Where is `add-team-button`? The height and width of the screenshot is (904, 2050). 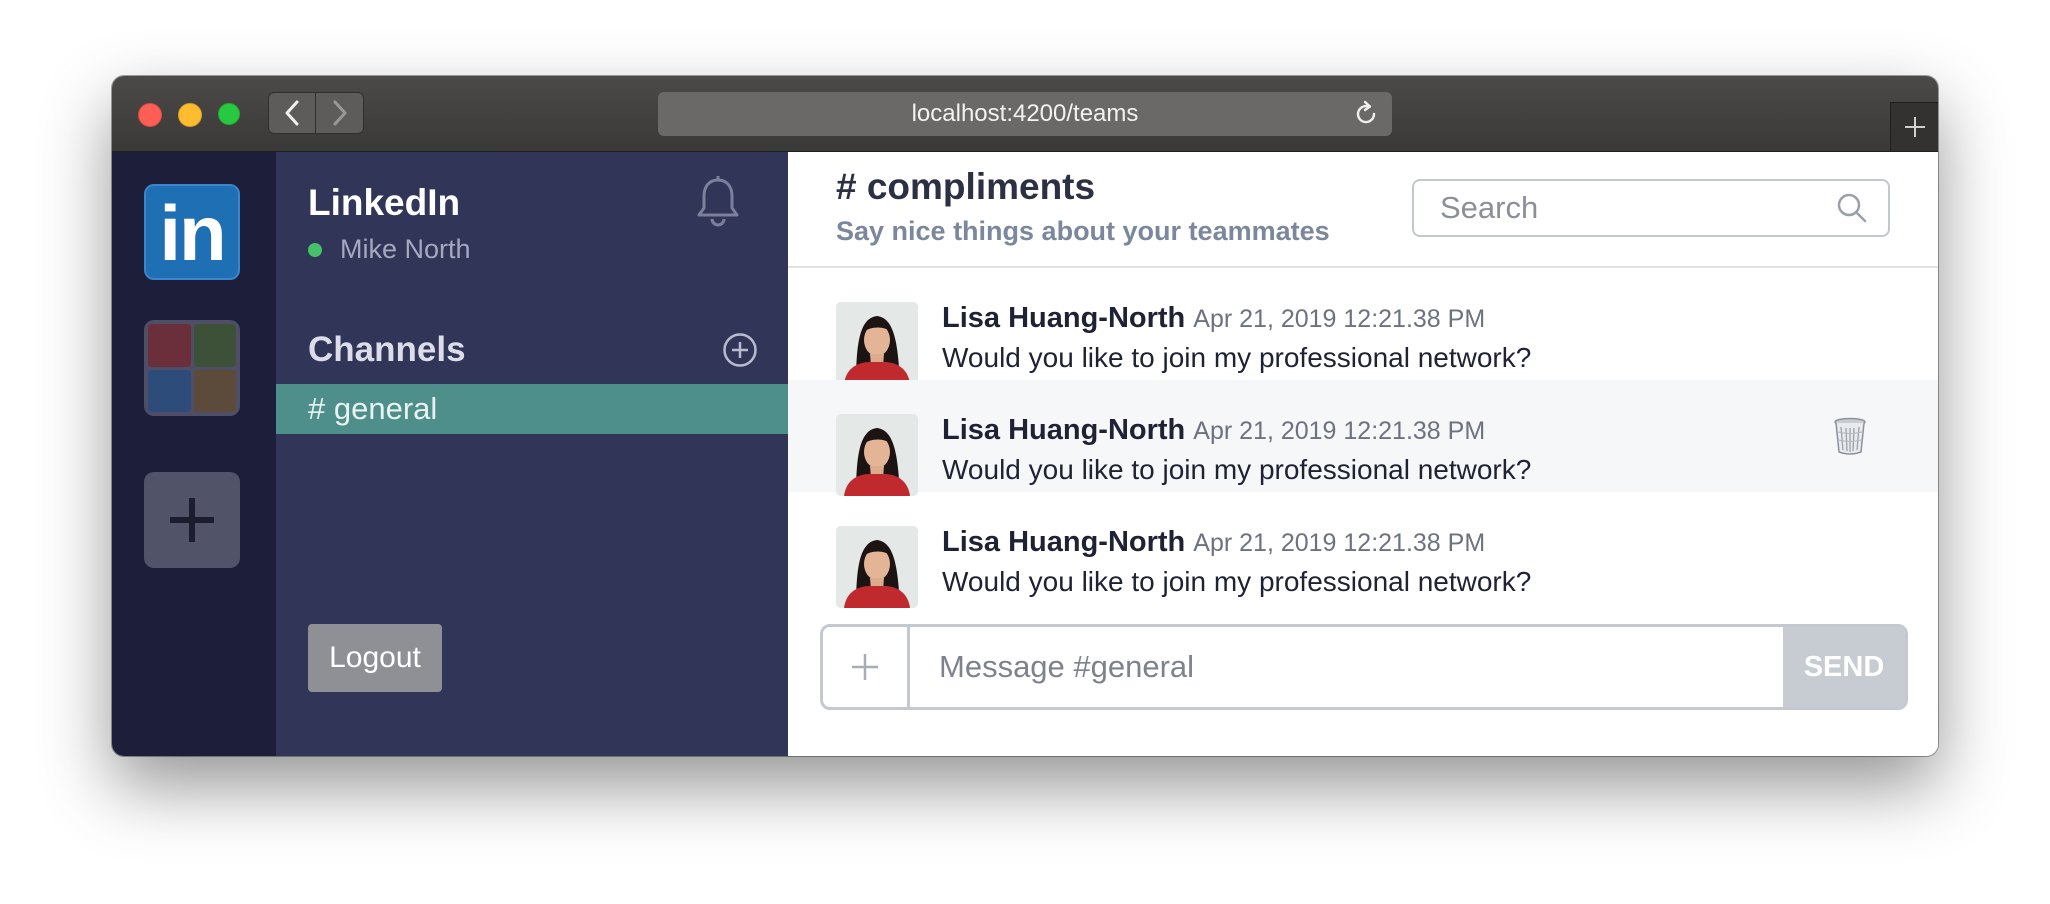 add-team-button is located at coordinates (192, 520).